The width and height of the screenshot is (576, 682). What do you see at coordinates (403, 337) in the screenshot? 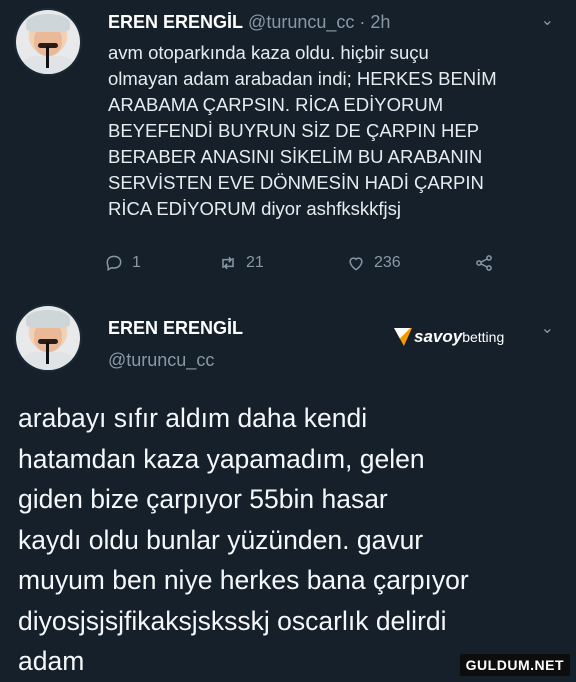
I see `logo-mark-icon` at bounding box center [403, 337].